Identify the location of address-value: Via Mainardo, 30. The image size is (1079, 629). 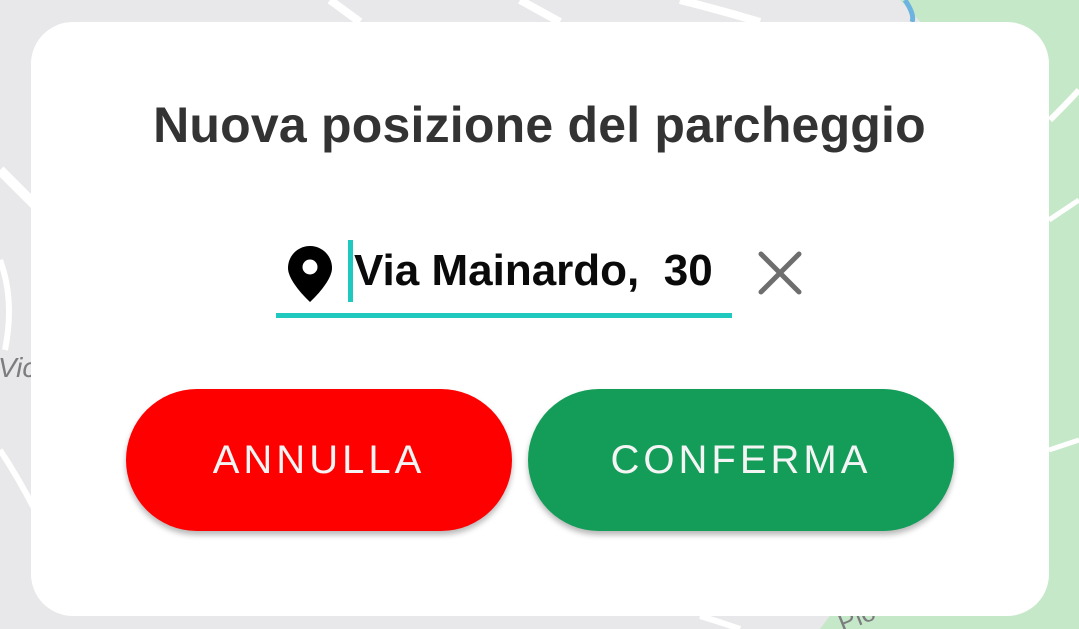
(533, 271).